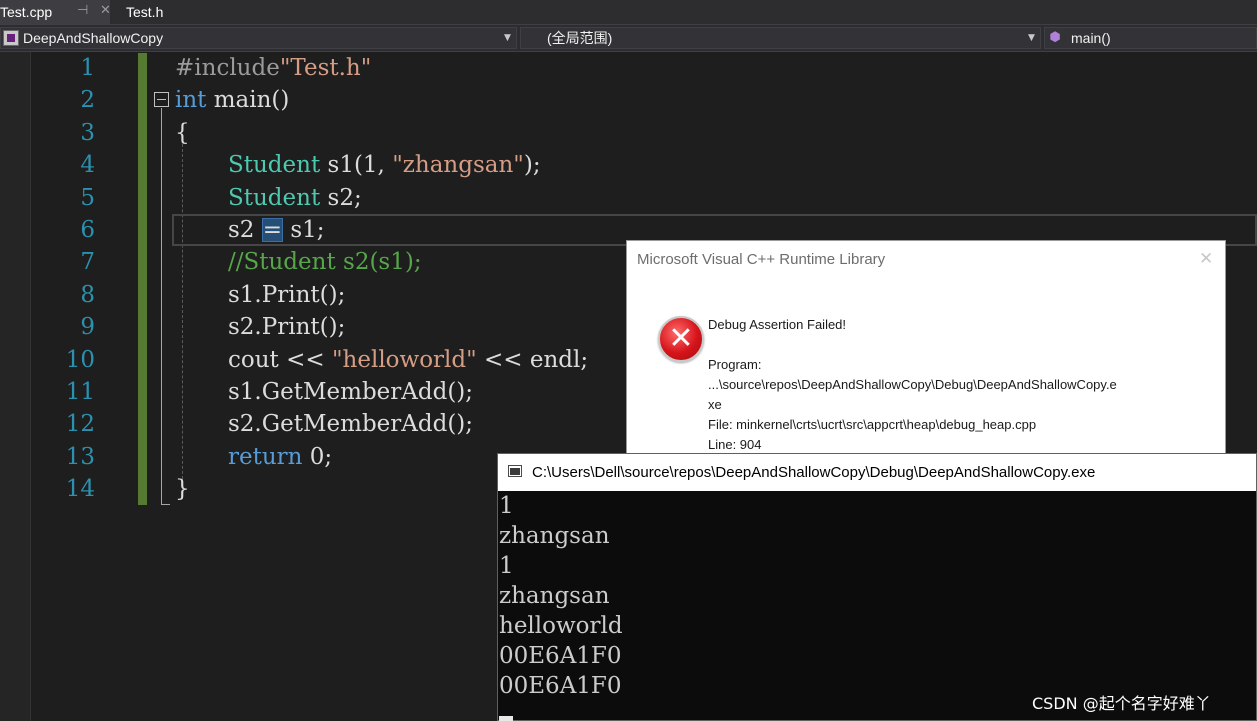 This screenshot has width=1257, height=721. What do you see at coordinates (304, 230) in the screenshot?
I see `code-token: s1;` at bounding box center [304, 230].